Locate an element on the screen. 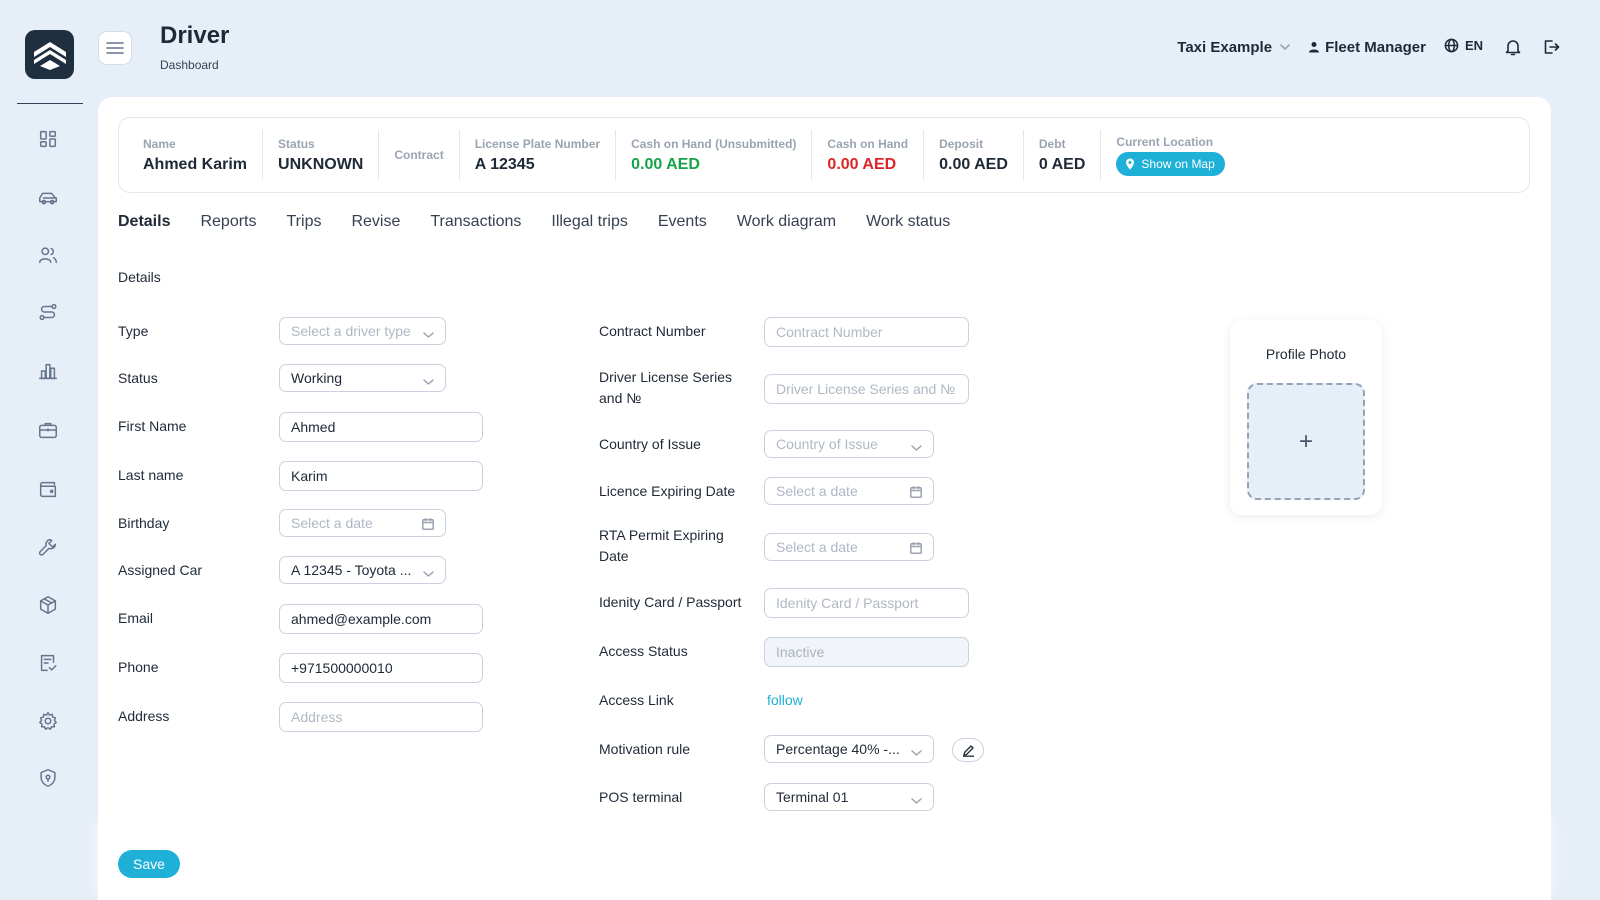 This screenshot has width=1600, height=900. license-series-input: Driver License Series and № is located at coordinates (866, 389).